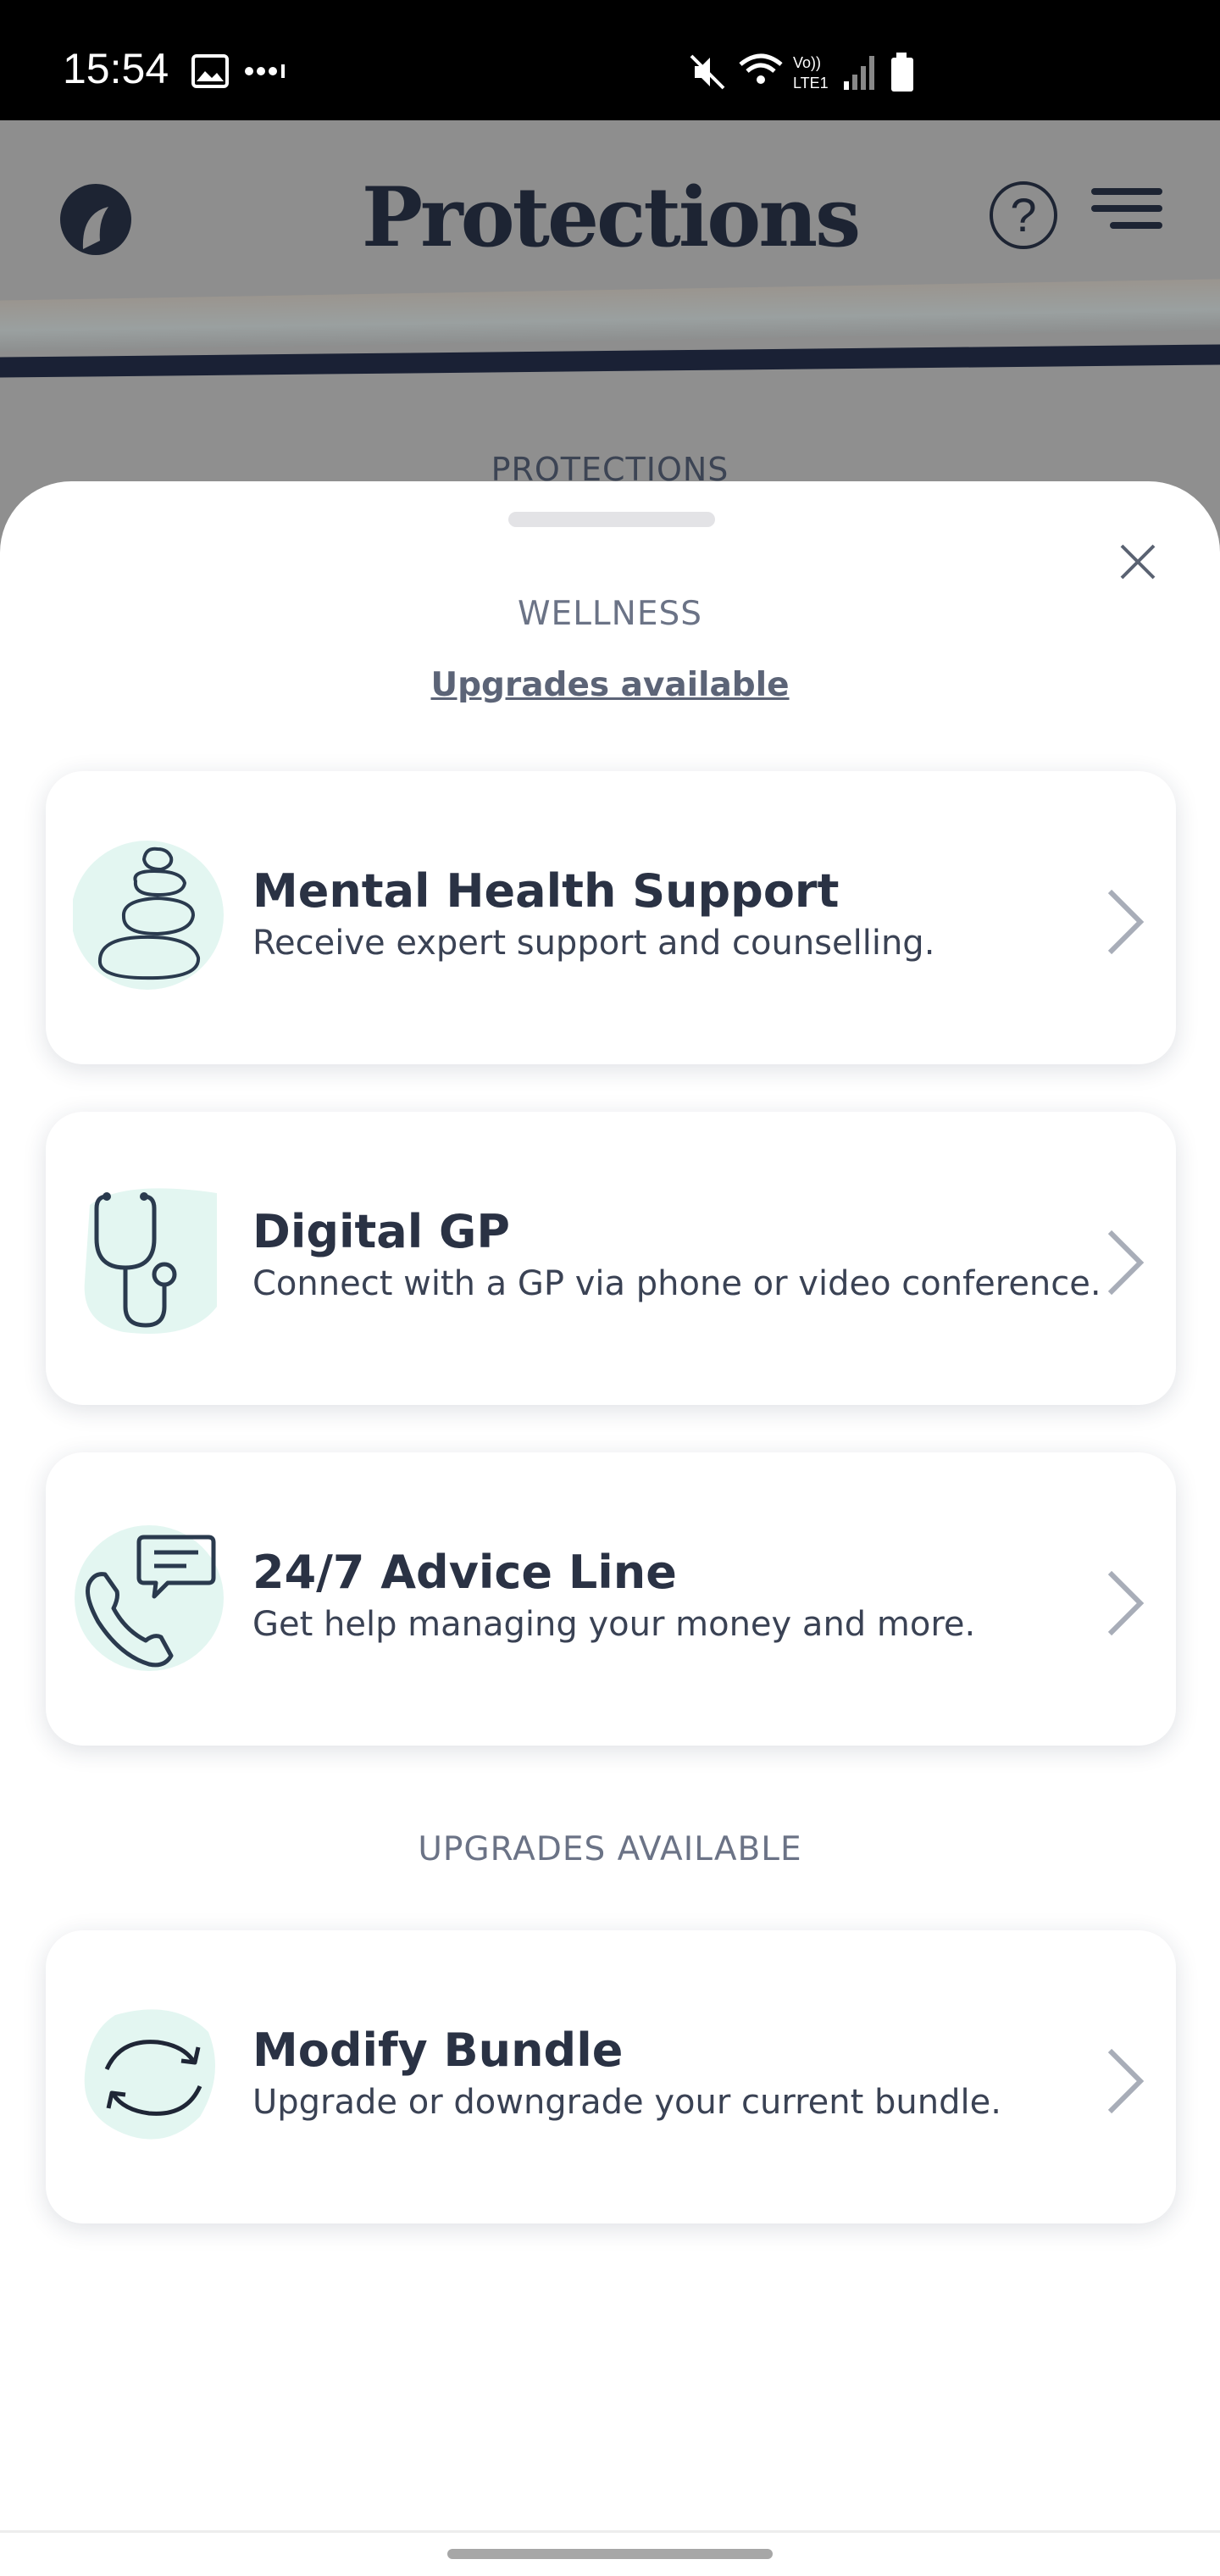  Describe the element at coordinates (1023, 215) in the screenshot. I see `help-button: ?` at that location.